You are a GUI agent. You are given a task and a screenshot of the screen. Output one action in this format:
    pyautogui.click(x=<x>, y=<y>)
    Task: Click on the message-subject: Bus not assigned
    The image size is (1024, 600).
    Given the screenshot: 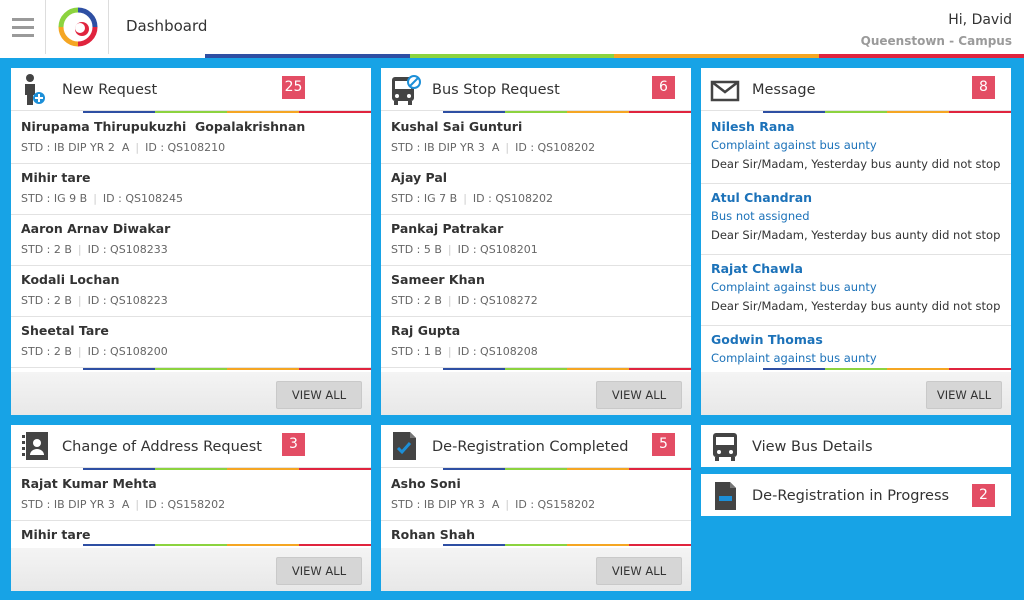 What is the action you would take?
    pyautogui.click(x=760, y=216)
    